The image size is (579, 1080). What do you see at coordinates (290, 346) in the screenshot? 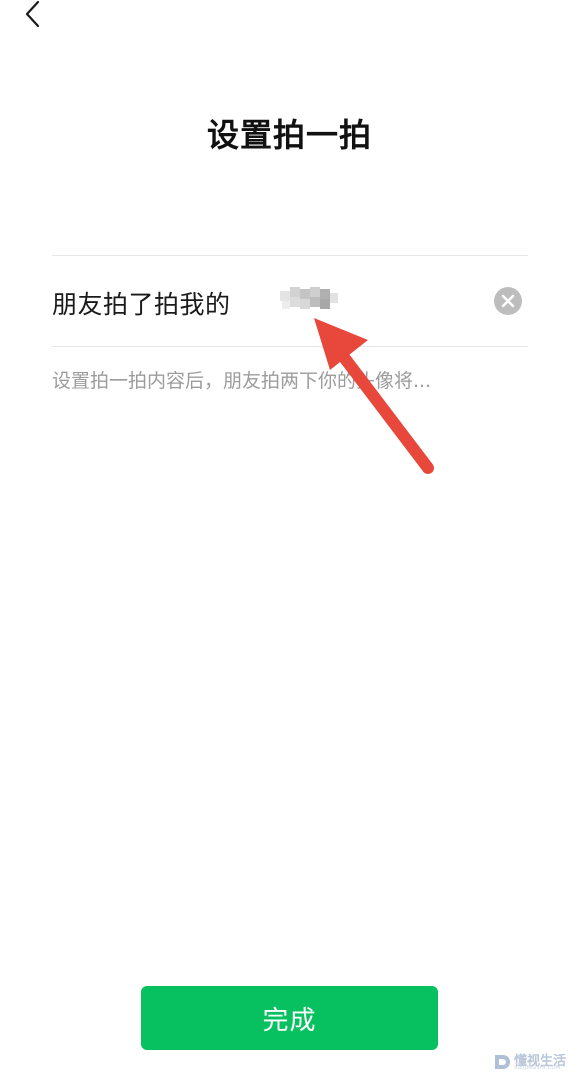
I see `divider-bottom` at bounding box center [290, 346].